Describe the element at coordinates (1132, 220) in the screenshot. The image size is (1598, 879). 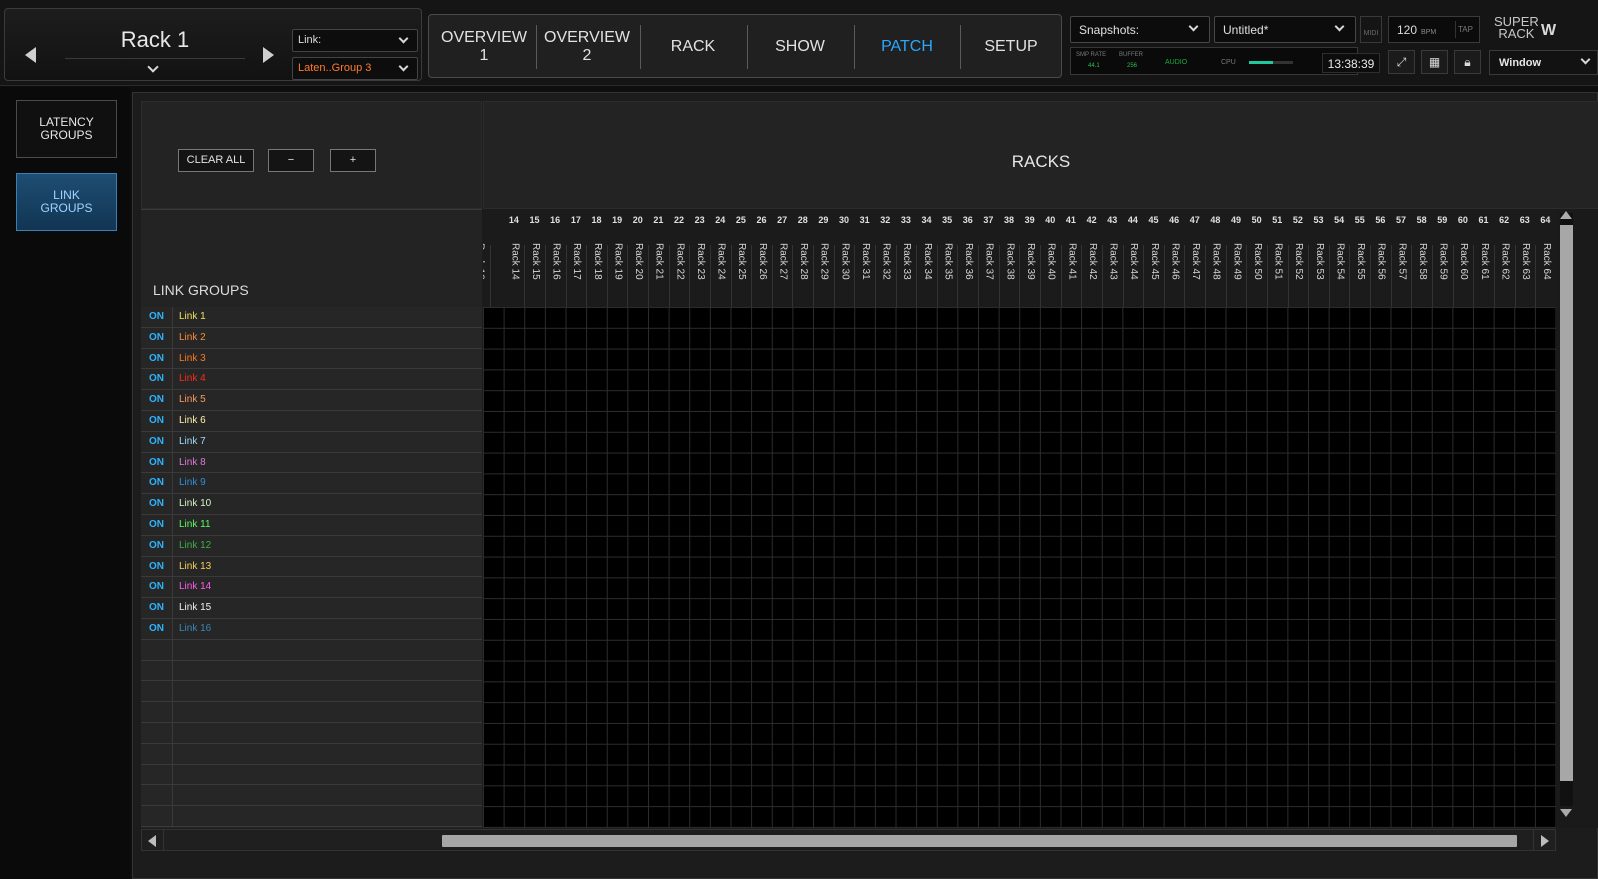
I see `rack-column-number: 44` at that location.